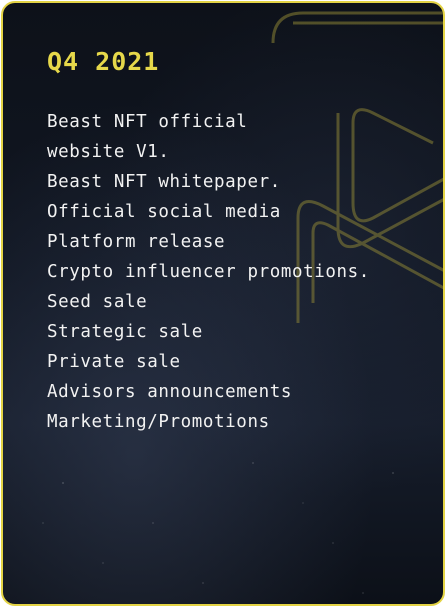  I want to click on roadmap-item: Official social media, so click(164, 212).